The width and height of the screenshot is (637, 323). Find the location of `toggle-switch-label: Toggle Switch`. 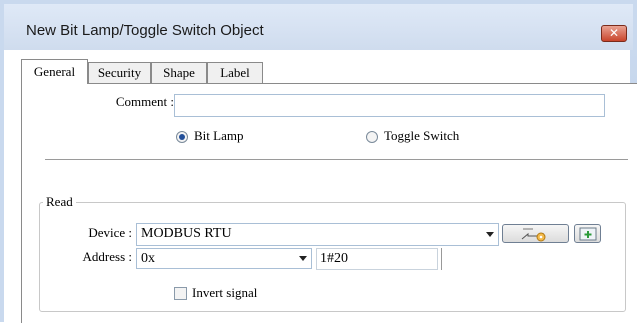

toggle-switch-label: Toggle Switch is located at coordinates (422, 135).